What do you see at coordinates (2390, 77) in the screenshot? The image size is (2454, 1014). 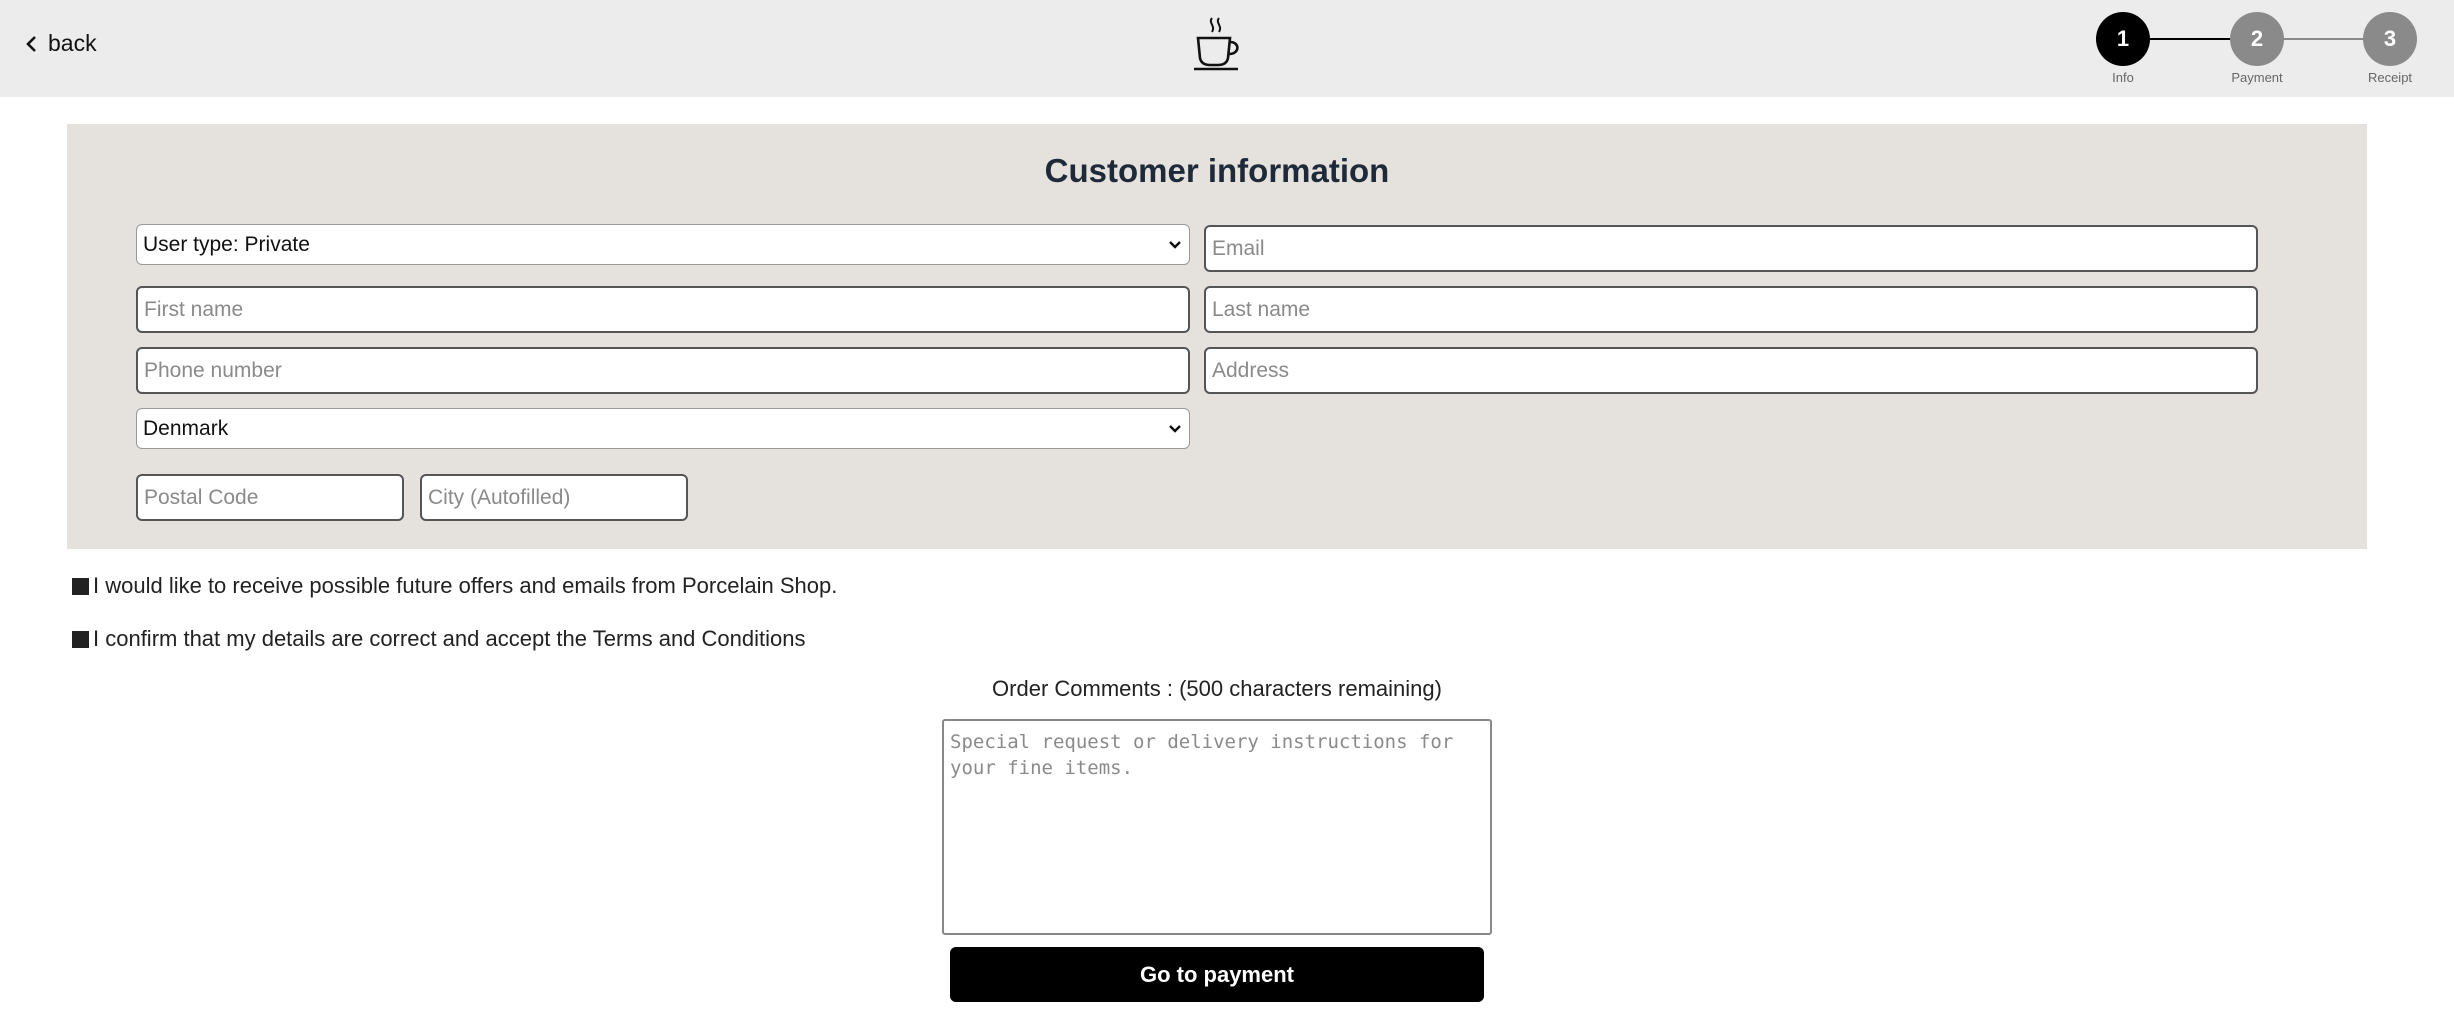 I see `step-label-receipt: Receipt` at bounding box center [2390, 77].